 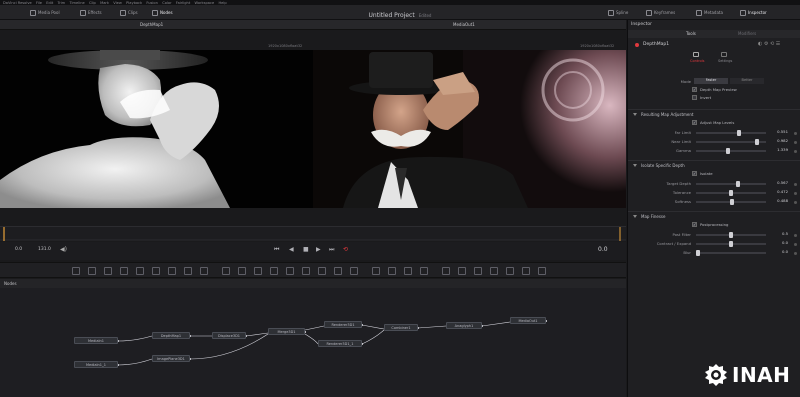 What do you see at coordinates (795, 151) in the screenshot?
I see `gamma-keyframe-icon` at bounding box center [795, 151].